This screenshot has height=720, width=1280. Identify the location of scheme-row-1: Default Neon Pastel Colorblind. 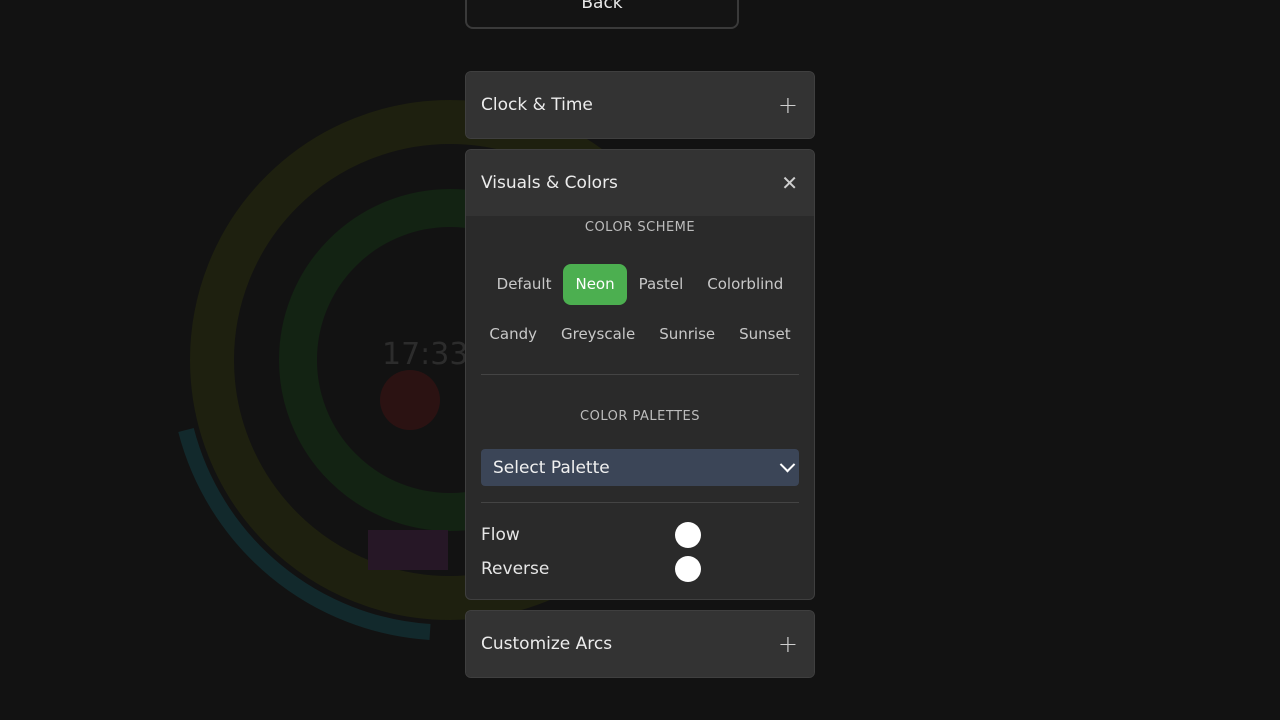
(640, 284).